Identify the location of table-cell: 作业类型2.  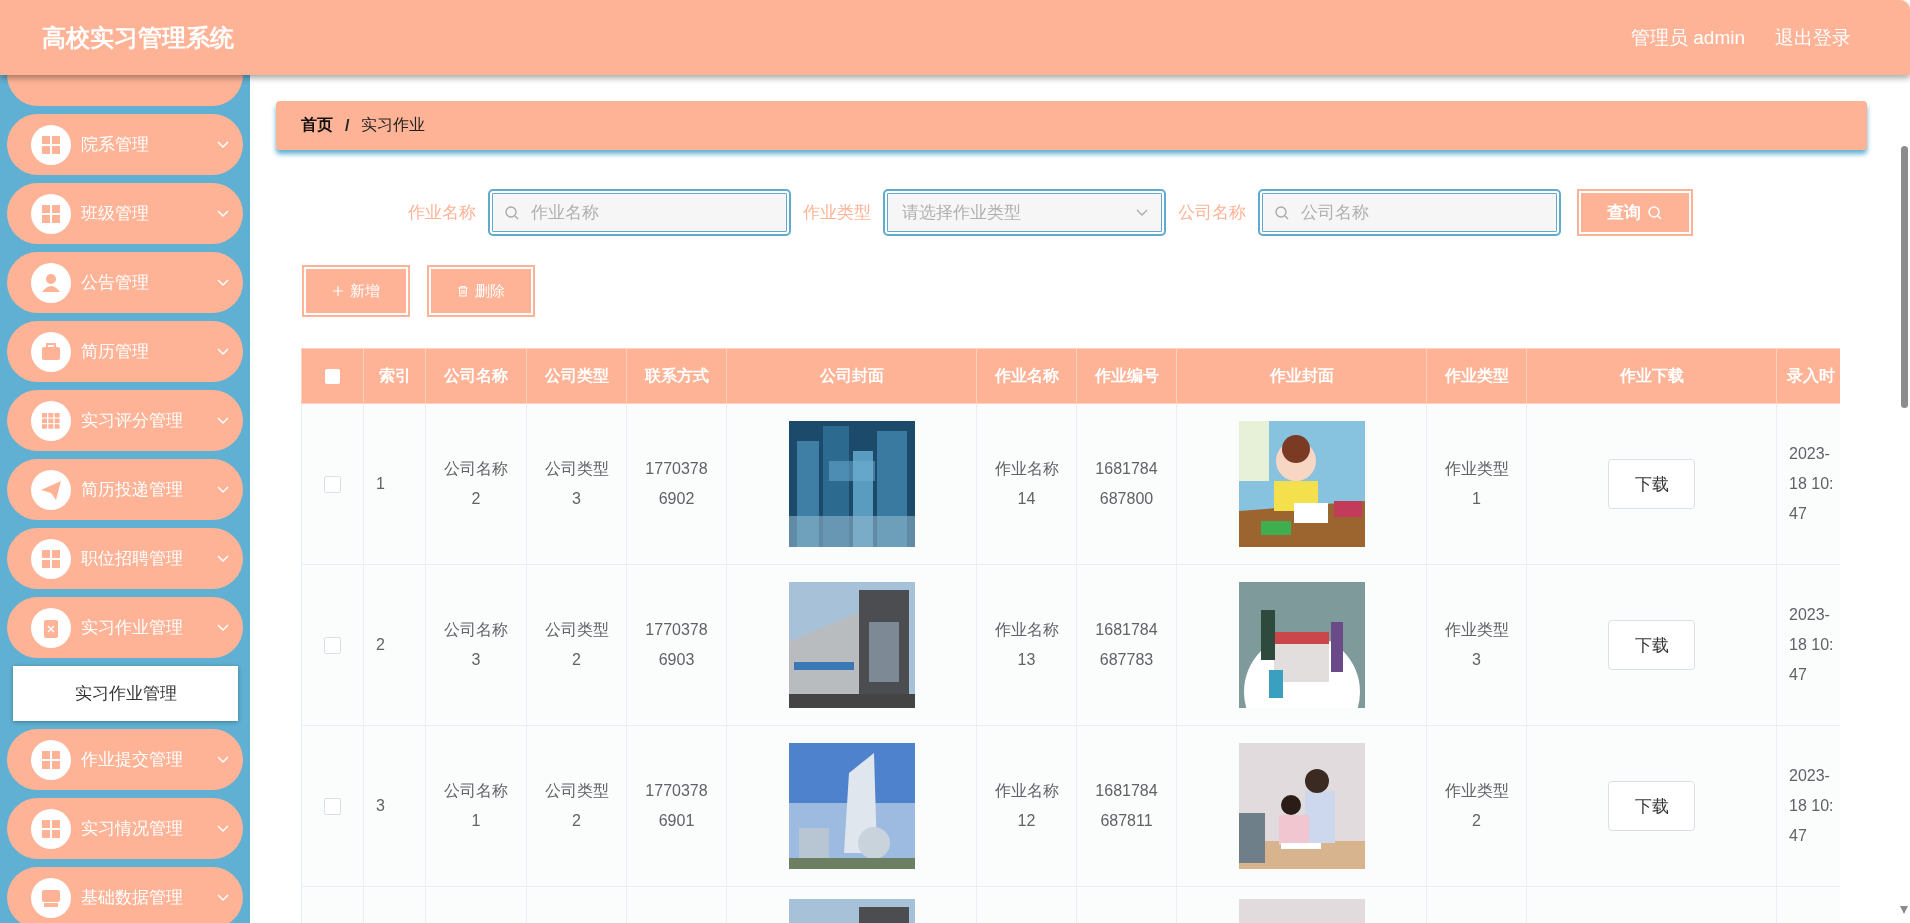
(1476, 805).